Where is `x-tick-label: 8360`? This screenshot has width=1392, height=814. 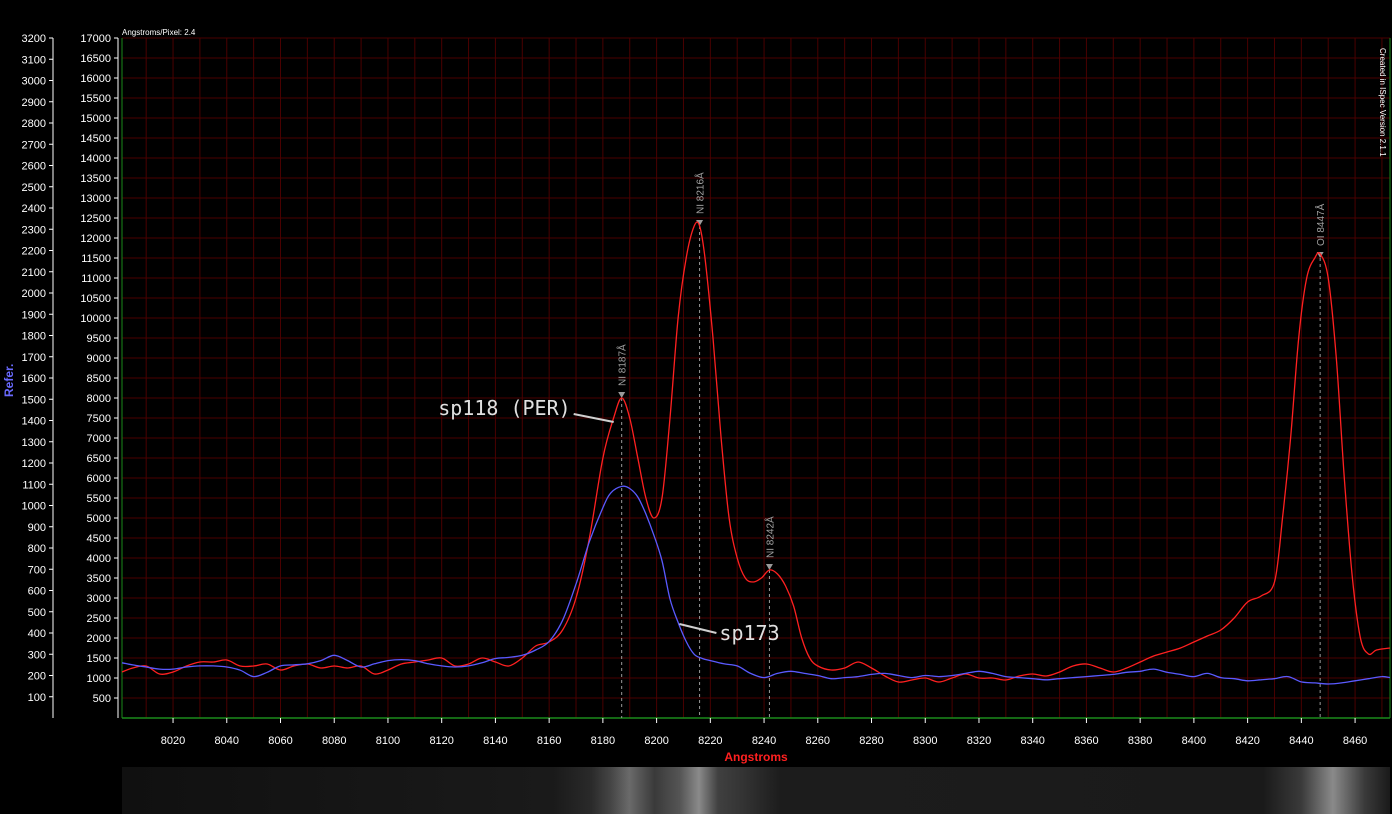
x-tick-label: 8360 is located at coordinates (1086, 741).